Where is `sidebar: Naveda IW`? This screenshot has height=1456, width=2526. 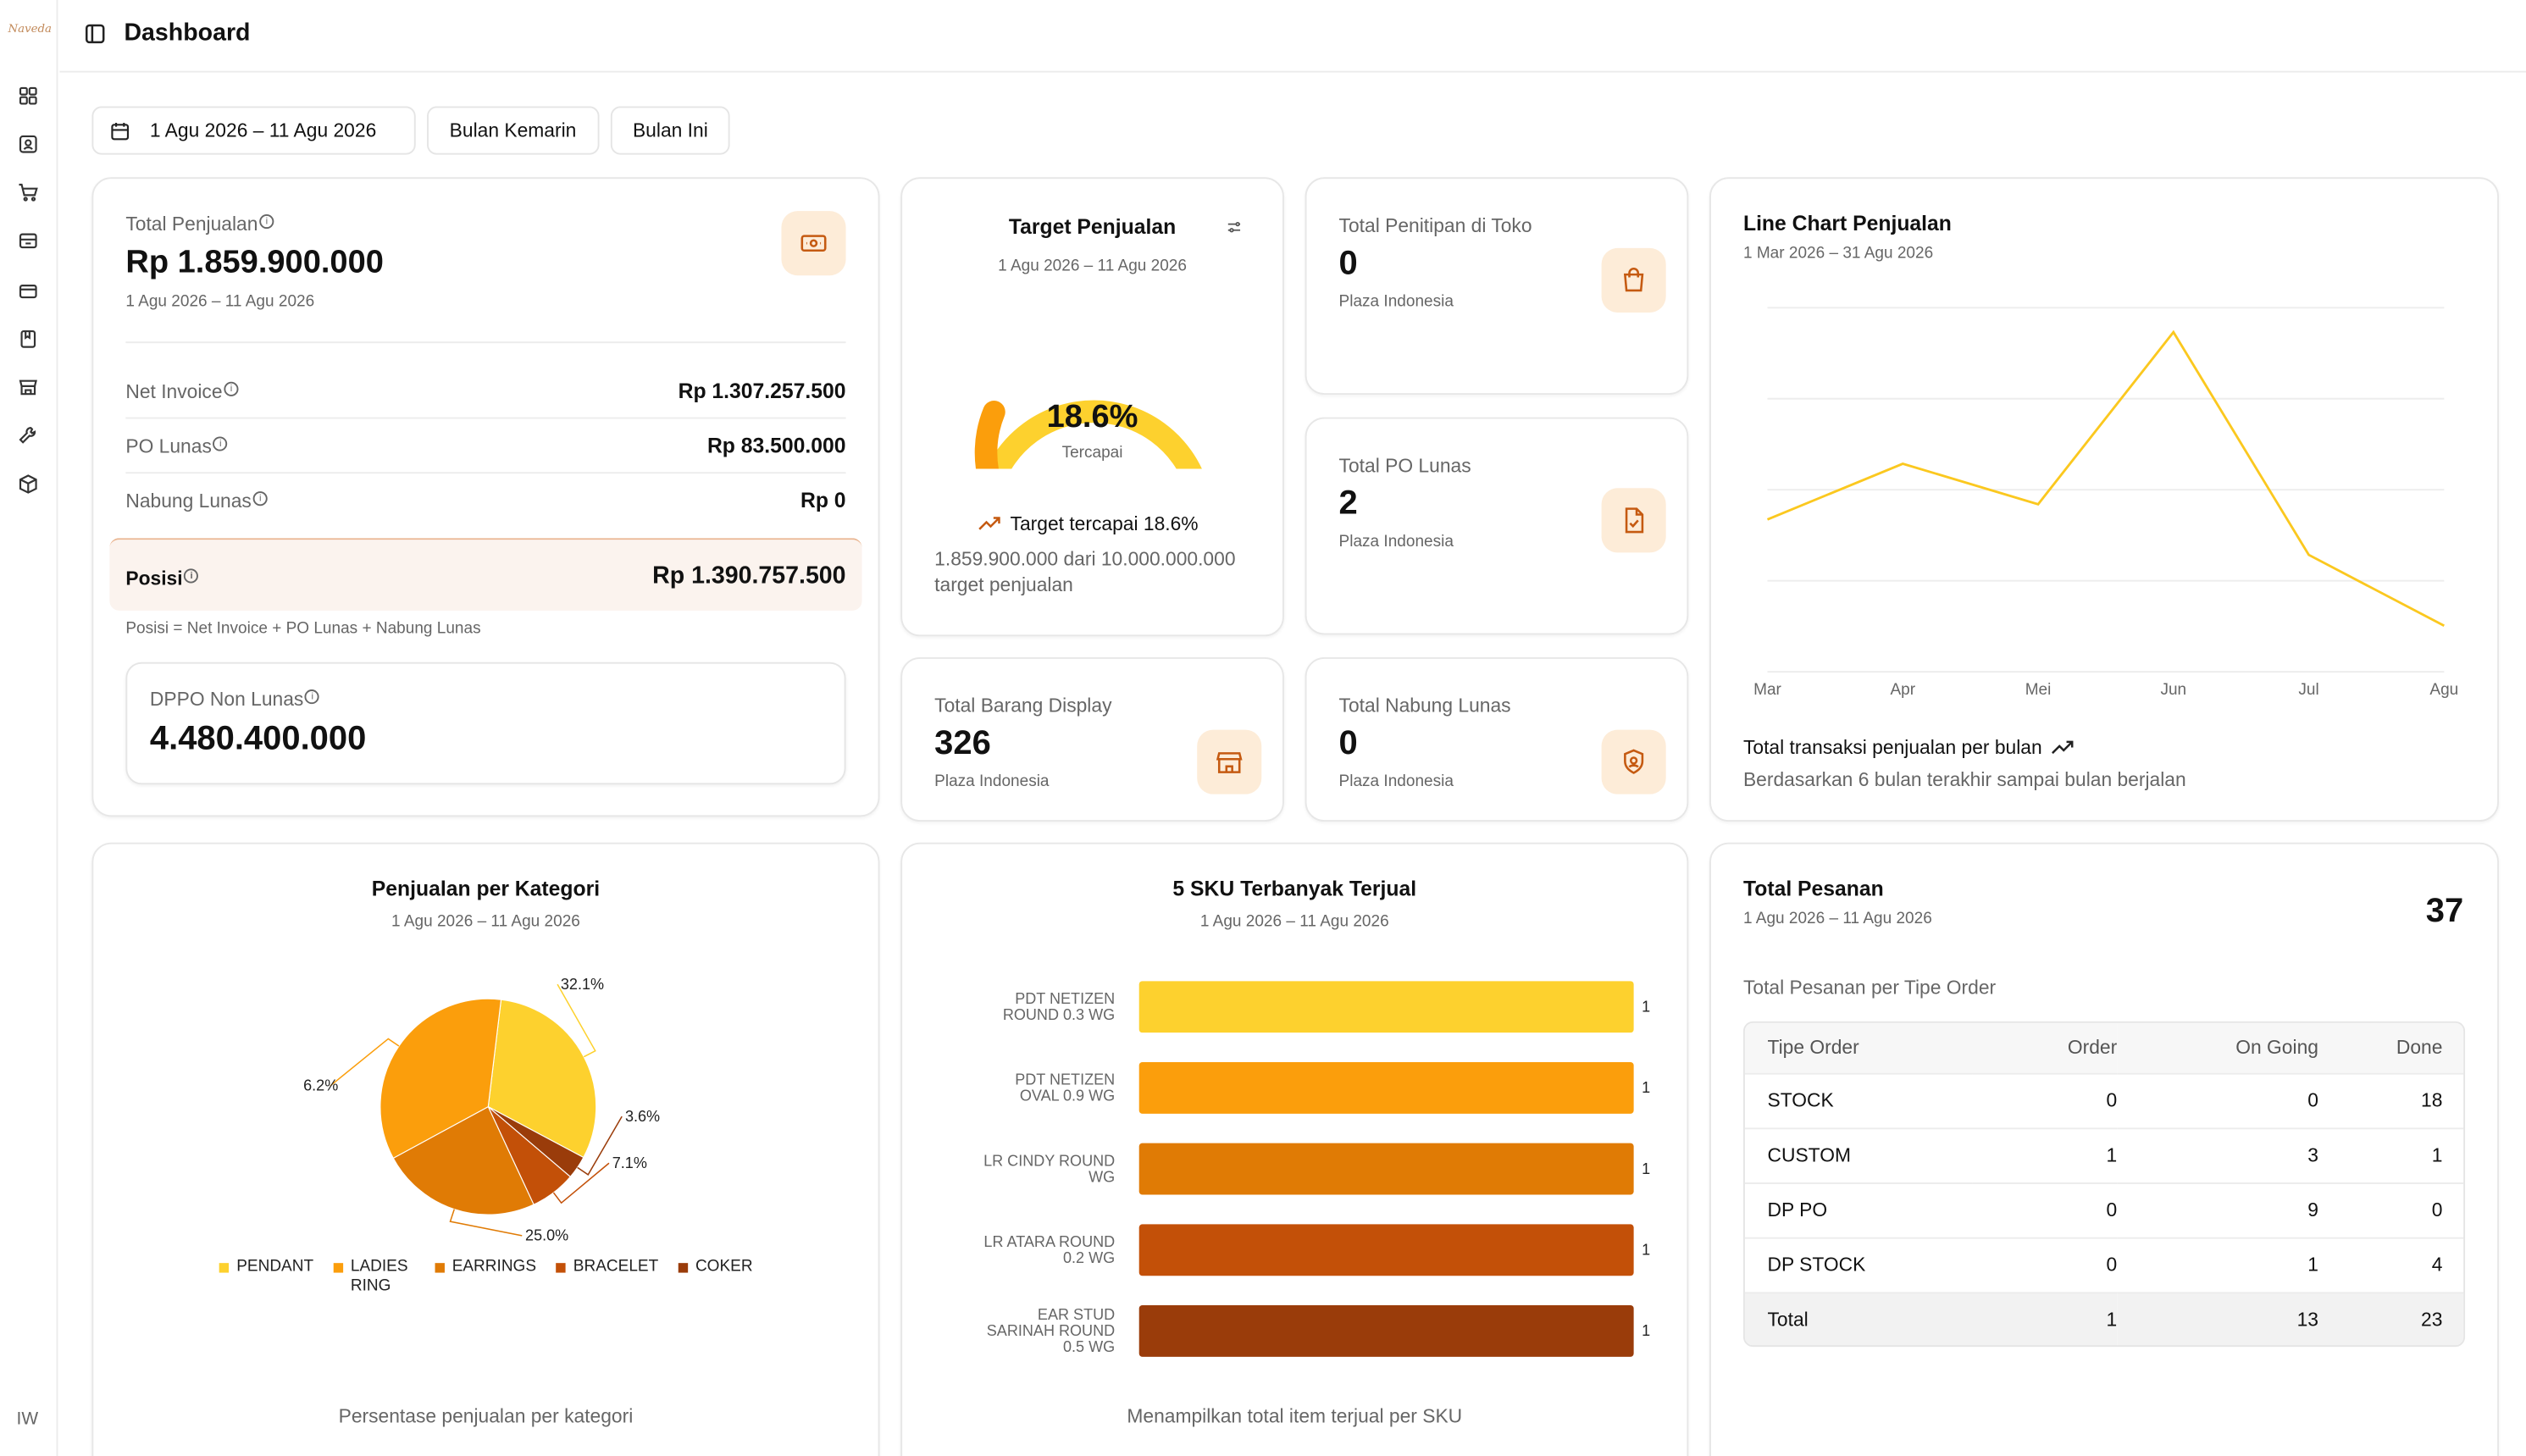 sidebar: Naveda IW is located at coordinates (29, 728).